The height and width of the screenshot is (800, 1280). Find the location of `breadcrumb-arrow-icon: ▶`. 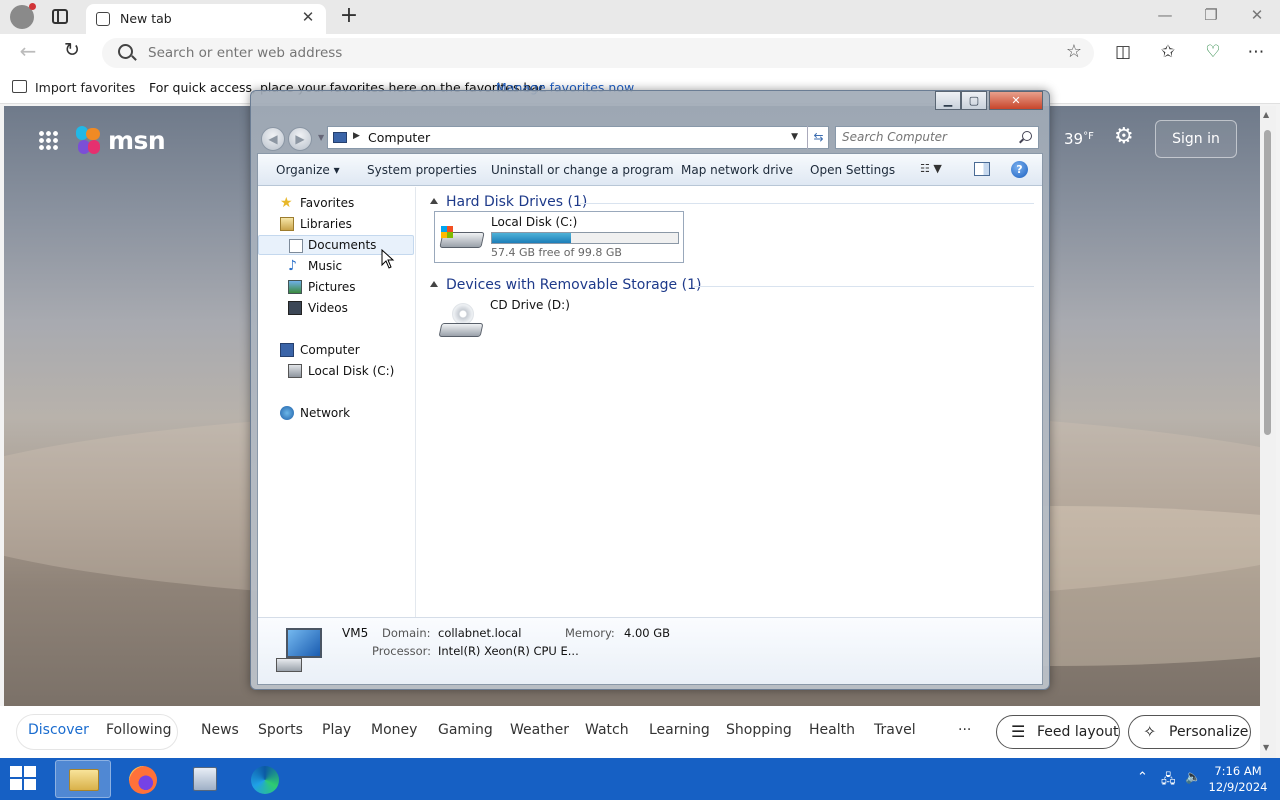

breadcrumb-arrow-icon: ▶ is located at coordinates (356, 136).